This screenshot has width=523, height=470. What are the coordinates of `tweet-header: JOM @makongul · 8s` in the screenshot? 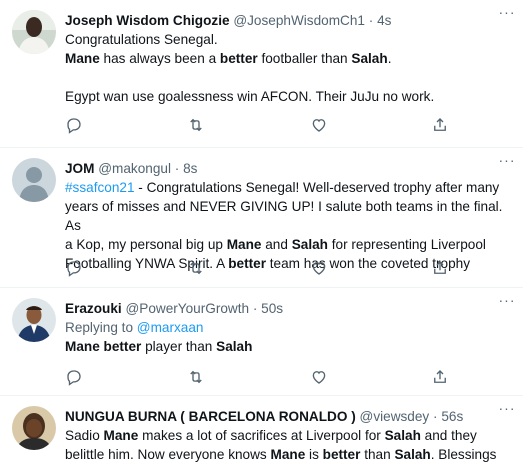 It's located at (287, 169).